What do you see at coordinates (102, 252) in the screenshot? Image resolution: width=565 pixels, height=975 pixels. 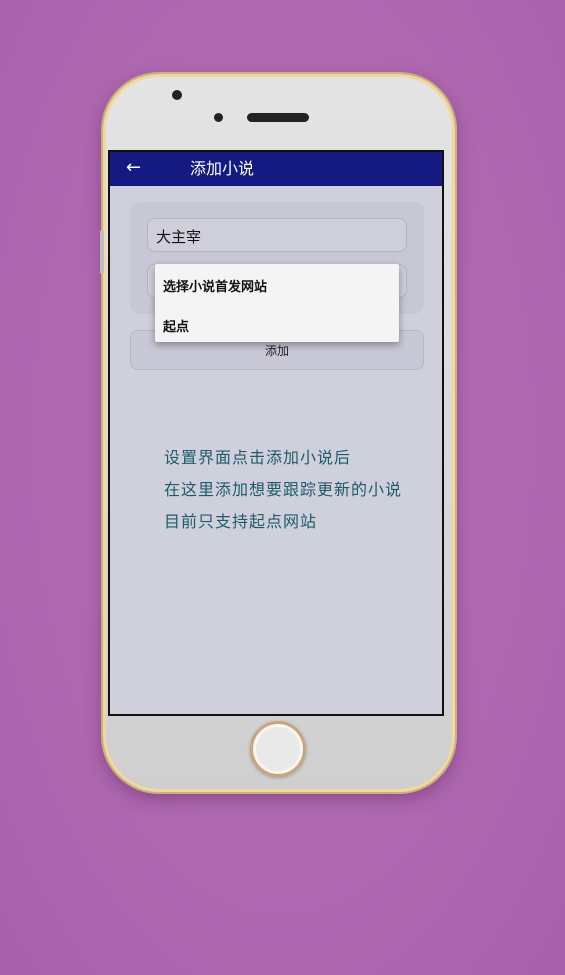 I see `volume-key` at bounding box center [102, 252].